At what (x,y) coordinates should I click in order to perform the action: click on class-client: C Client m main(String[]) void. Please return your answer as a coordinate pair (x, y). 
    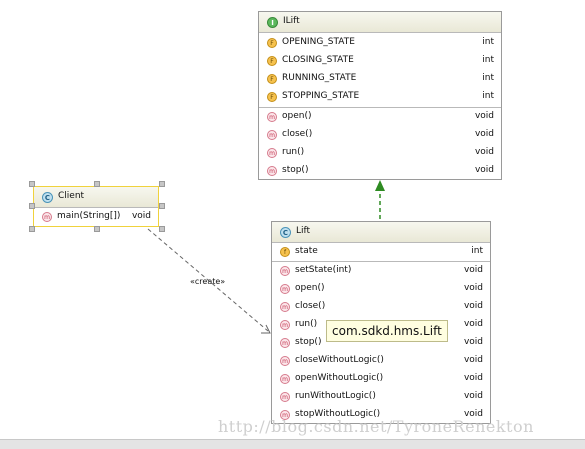
    Looking at the image, I should click on (96, 206).